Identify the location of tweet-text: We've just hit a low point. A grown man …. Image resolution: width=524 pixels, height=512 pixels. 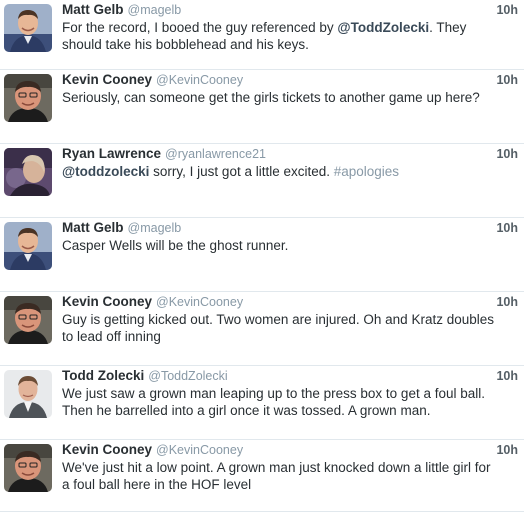
(280, 476).